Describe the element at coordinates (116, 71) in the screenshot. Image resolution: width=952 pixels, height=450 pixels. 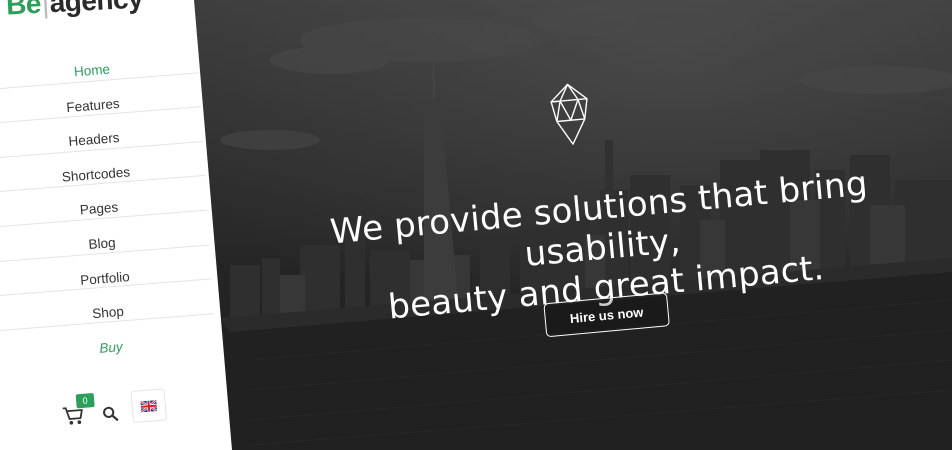
I see `menu-item-home: Home` at that location.